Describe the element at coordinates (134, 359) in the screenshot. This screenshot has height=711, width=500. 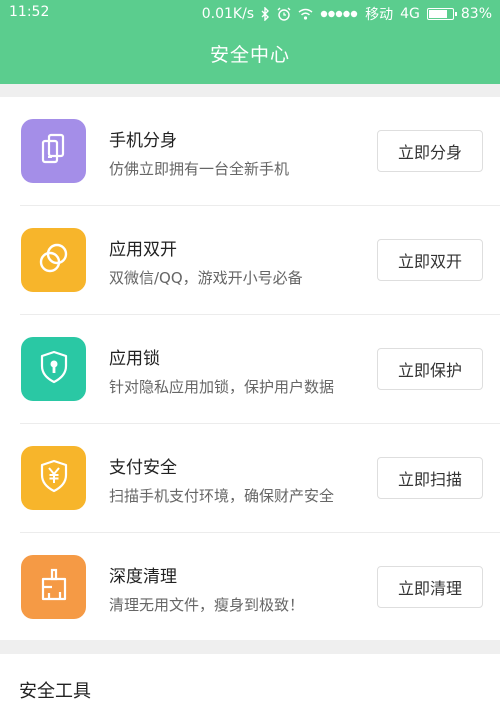
I see `feature-title: 应用锁` at that location.